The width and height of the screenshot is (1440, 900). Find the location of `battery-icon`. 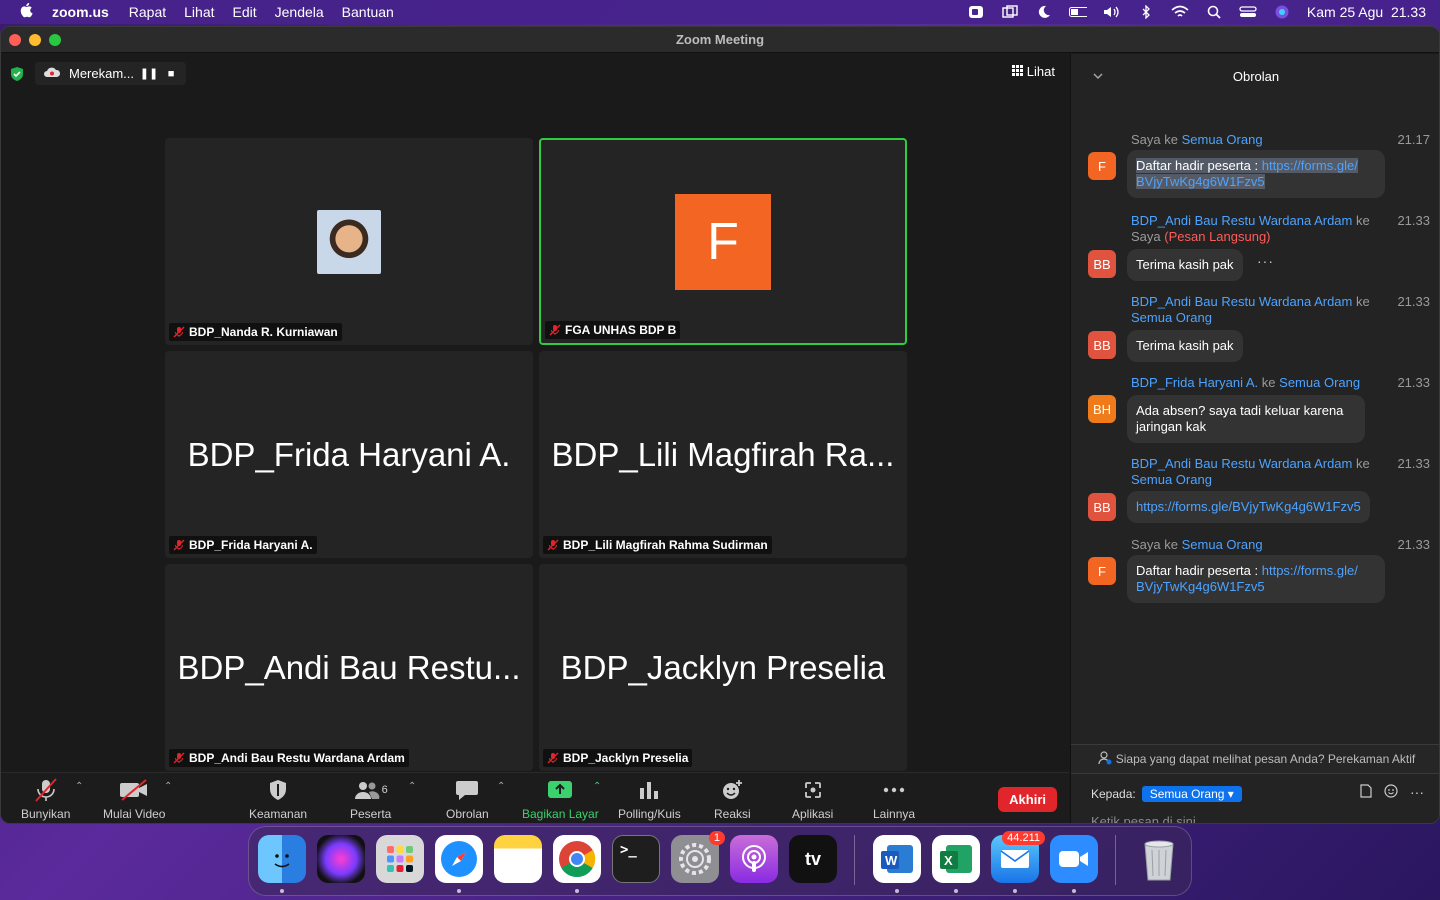

battery-icon is located at coordinates (1077, 12).